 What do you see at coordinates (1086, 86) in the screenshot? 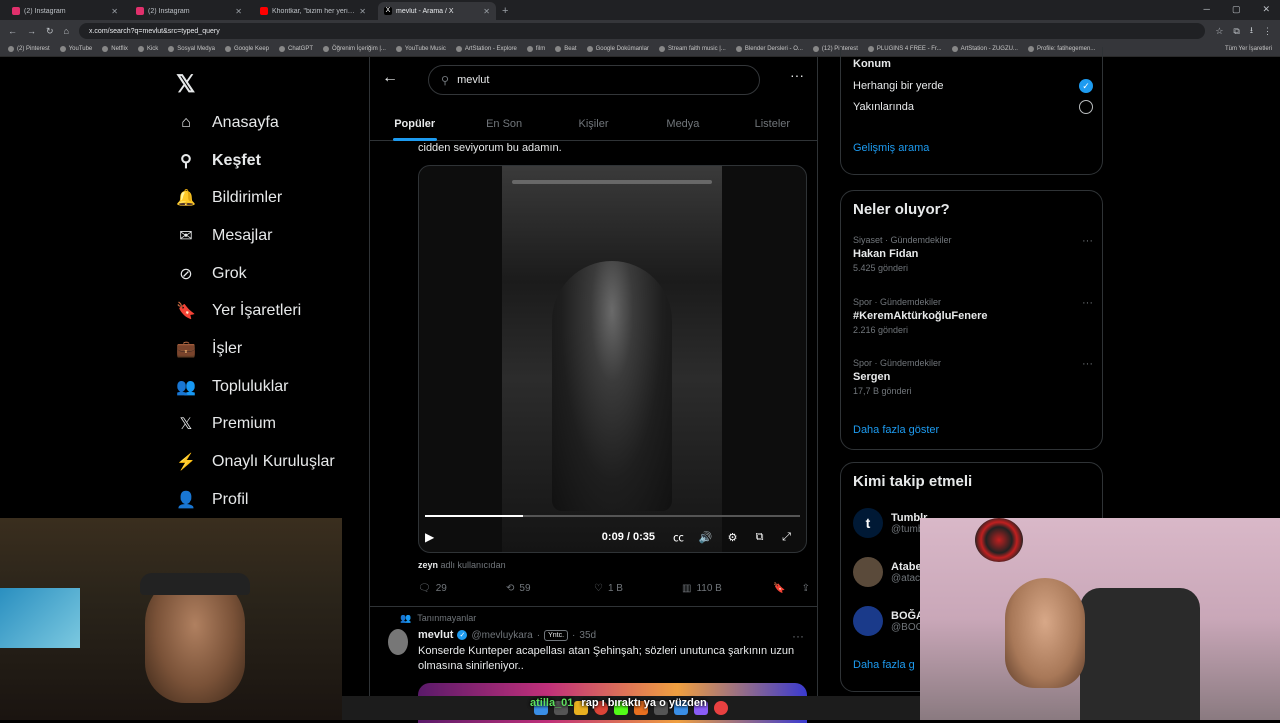
I see `radio-checked-icon: ✓` at bounding box center [1086, 86].